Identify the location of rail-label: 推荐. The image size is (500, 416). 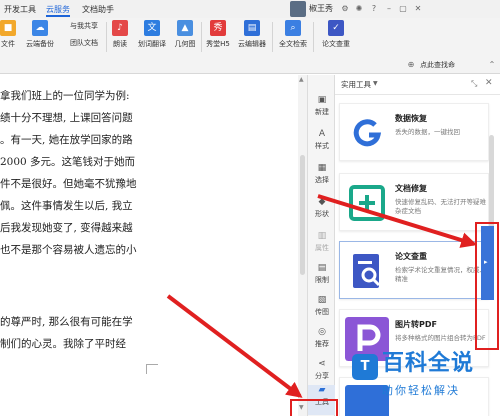
(322, 344).